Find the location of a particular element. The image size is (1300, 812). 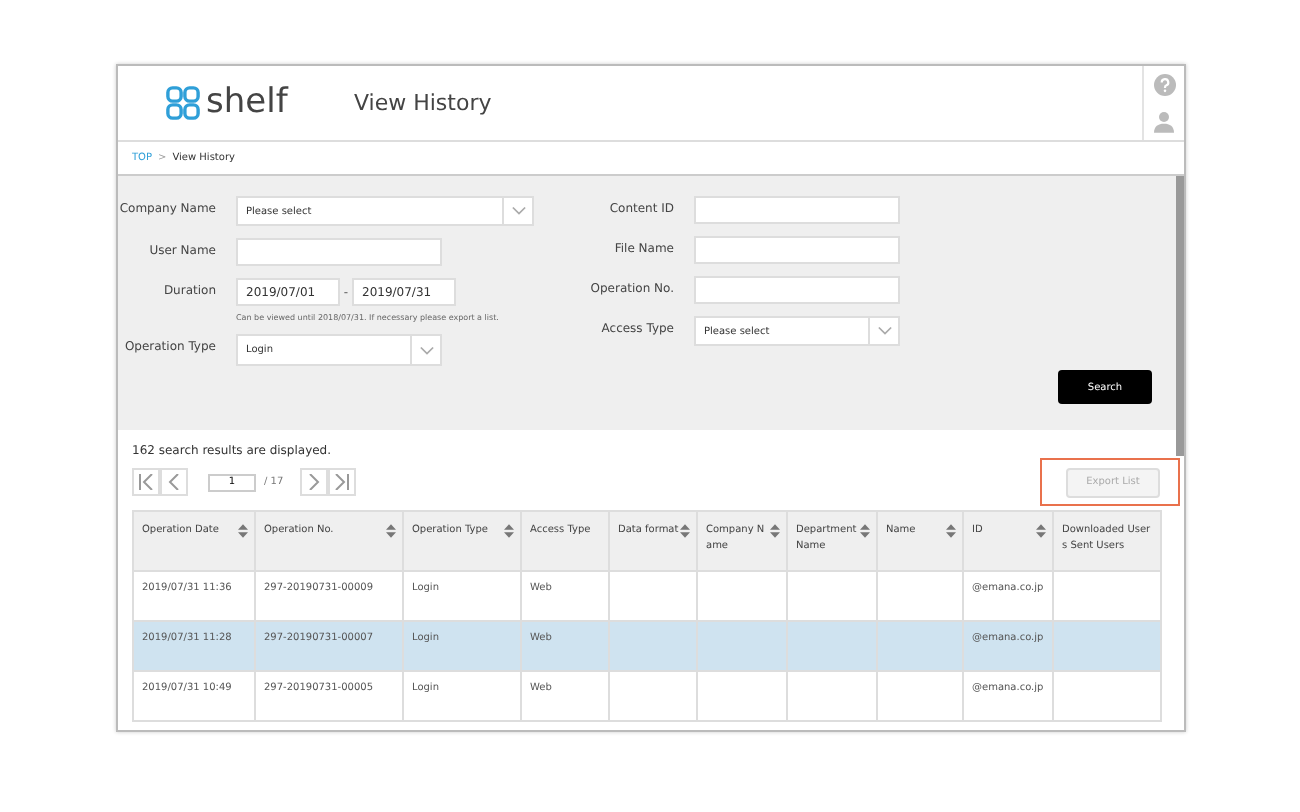

user-icon is located at coordinates (1164, 121).